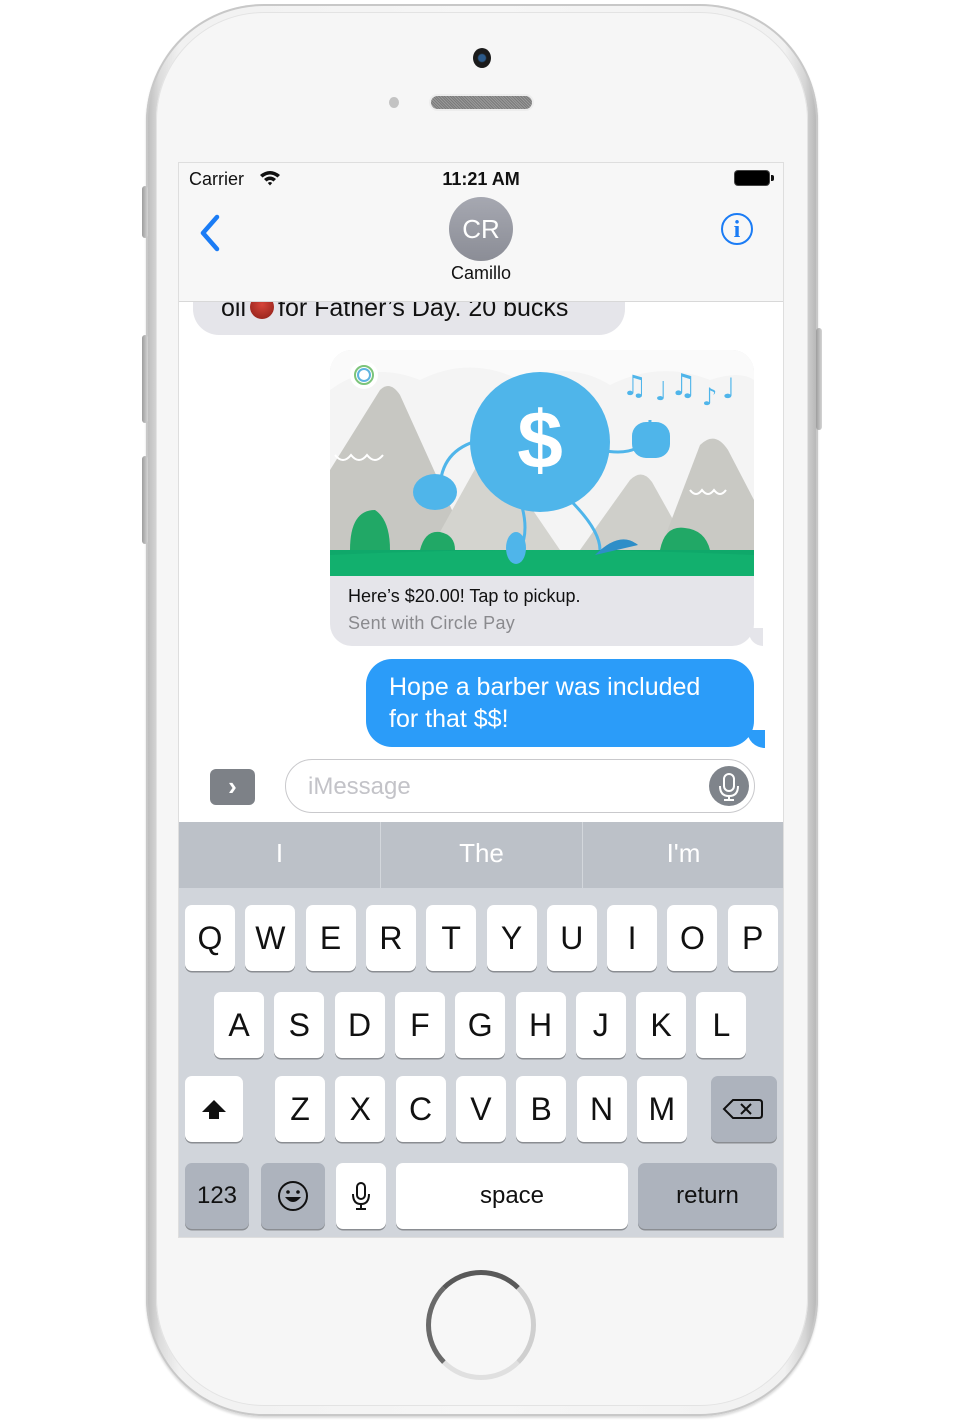 The width and height of the screenshot is (960, 1420). Describe the element at coordinates (239, 1025) in the screenshot. I see `key-a: A` at that location.